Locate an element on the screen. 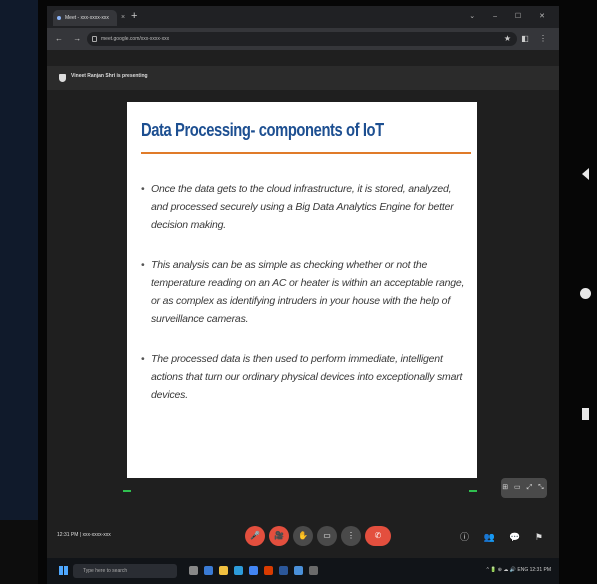  raise-hand-button: ✋ is located at coordinates (303, 536).